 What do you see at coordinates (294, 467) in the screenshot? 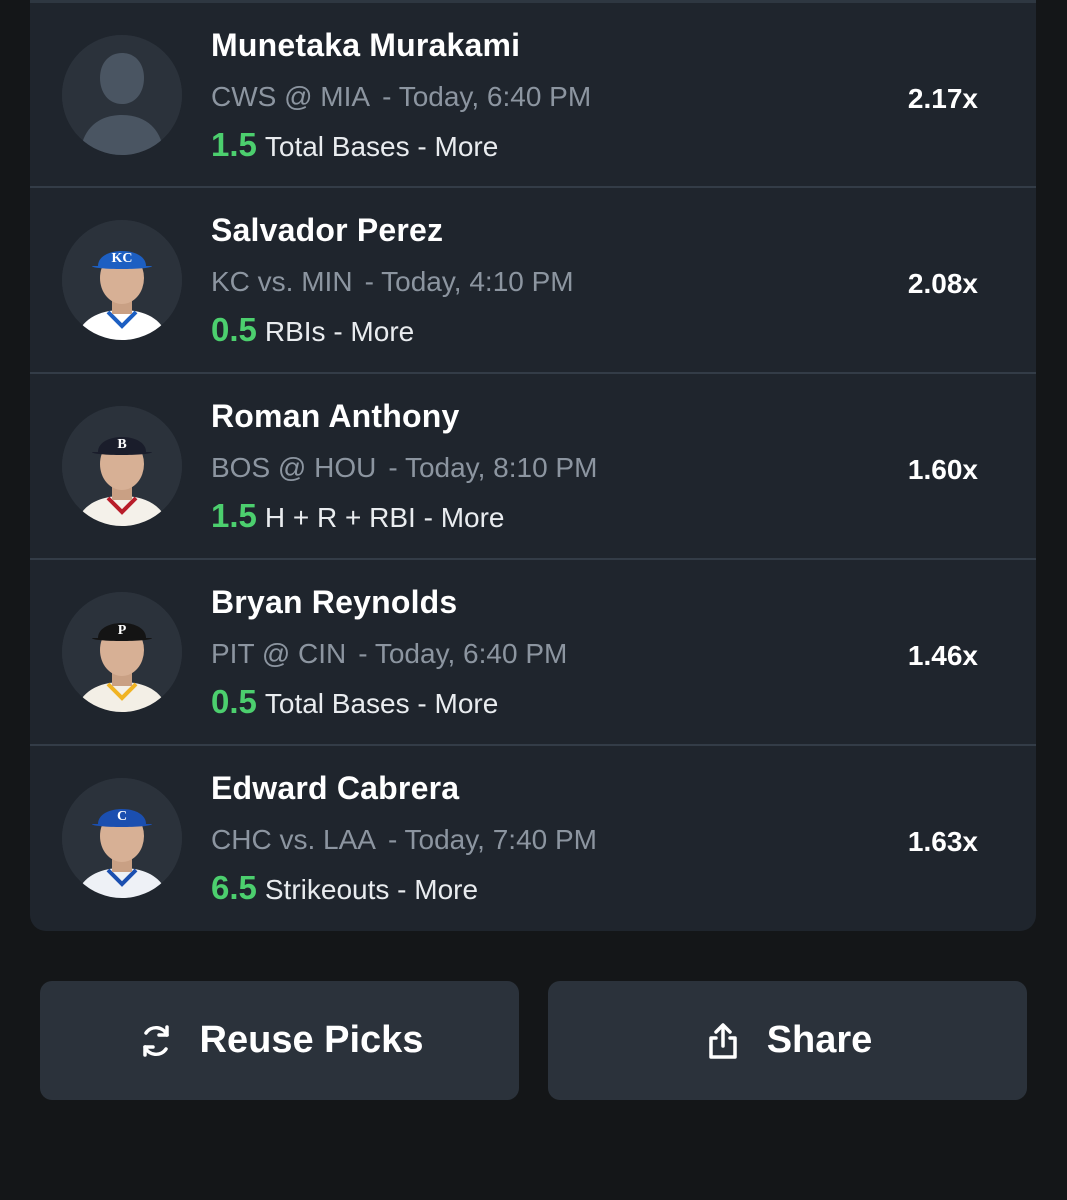
I see `matchup: BOS @ HOU` at bounding box center [294, 467].